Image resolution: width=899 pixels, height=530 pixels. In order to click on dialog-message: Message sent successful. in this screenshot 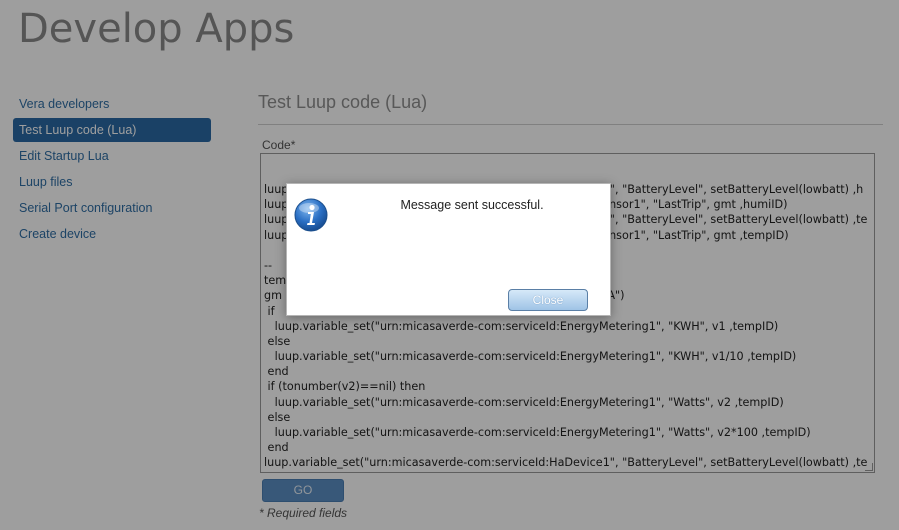, I will do `click(472, 205)`.